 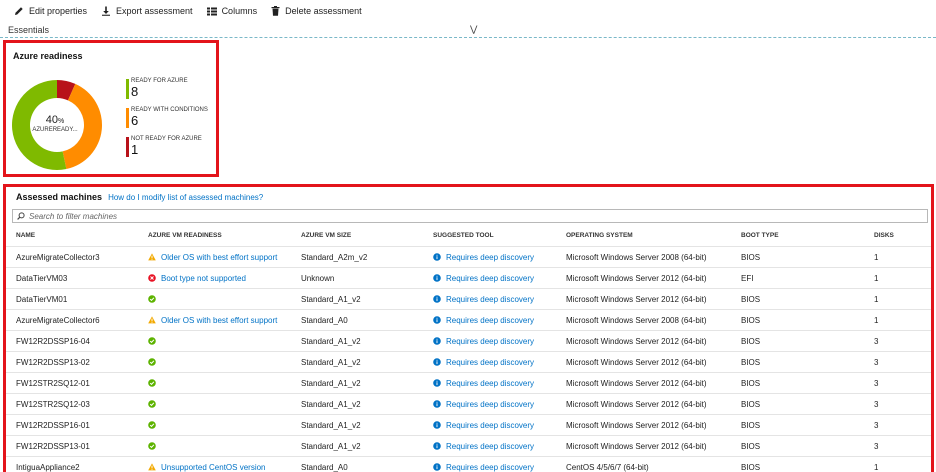 I want to click on readiness-cell, so click(x=154, y=404).